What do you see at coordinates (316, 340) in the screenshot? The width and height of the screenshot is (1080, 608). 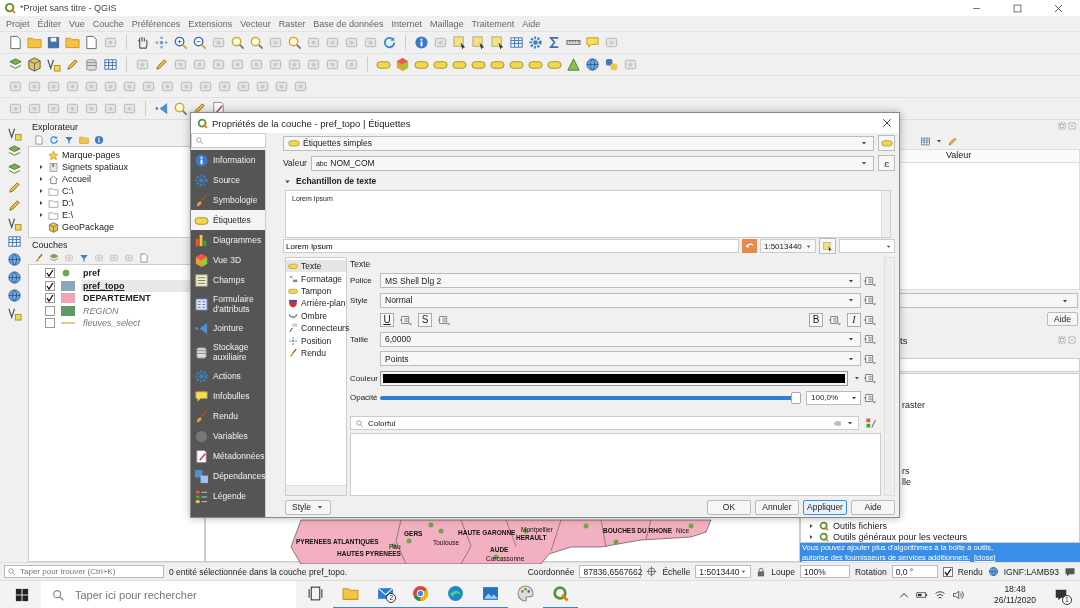 I see `section-item: Position` at bounding box center [316, 340].